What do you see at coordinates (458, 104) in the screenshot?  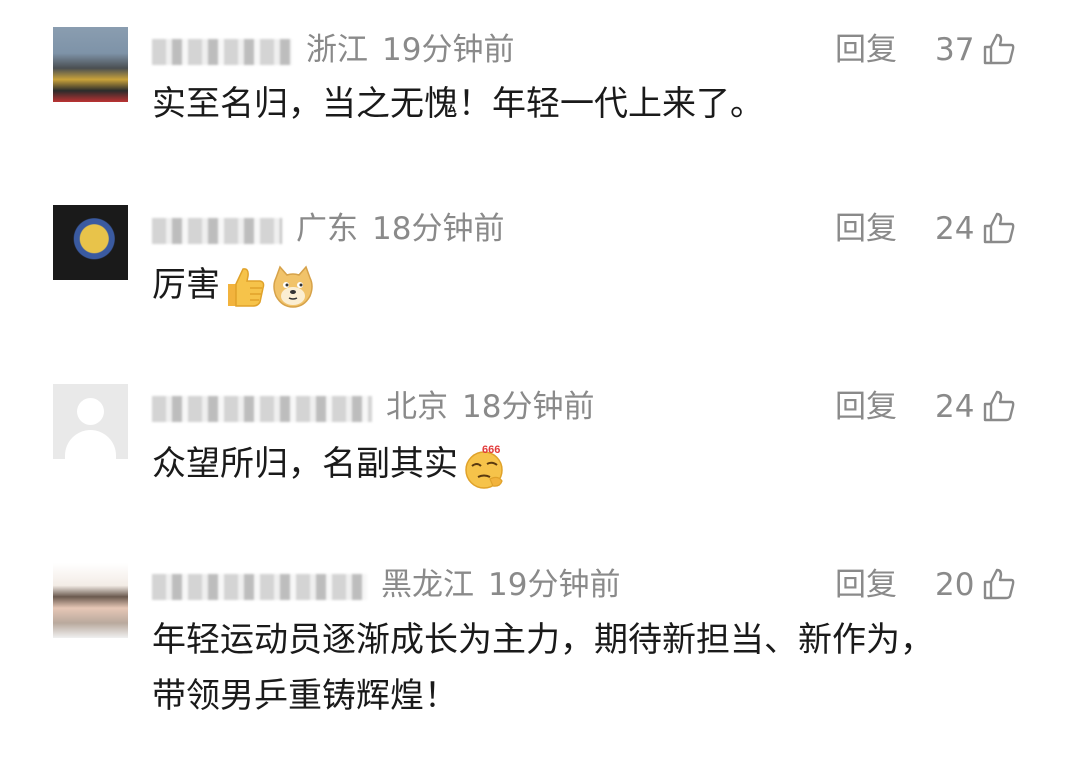 I see `comment-text: 实至名归，当之无愧！年轻一代上来了。` at bounding box center [458, 104].